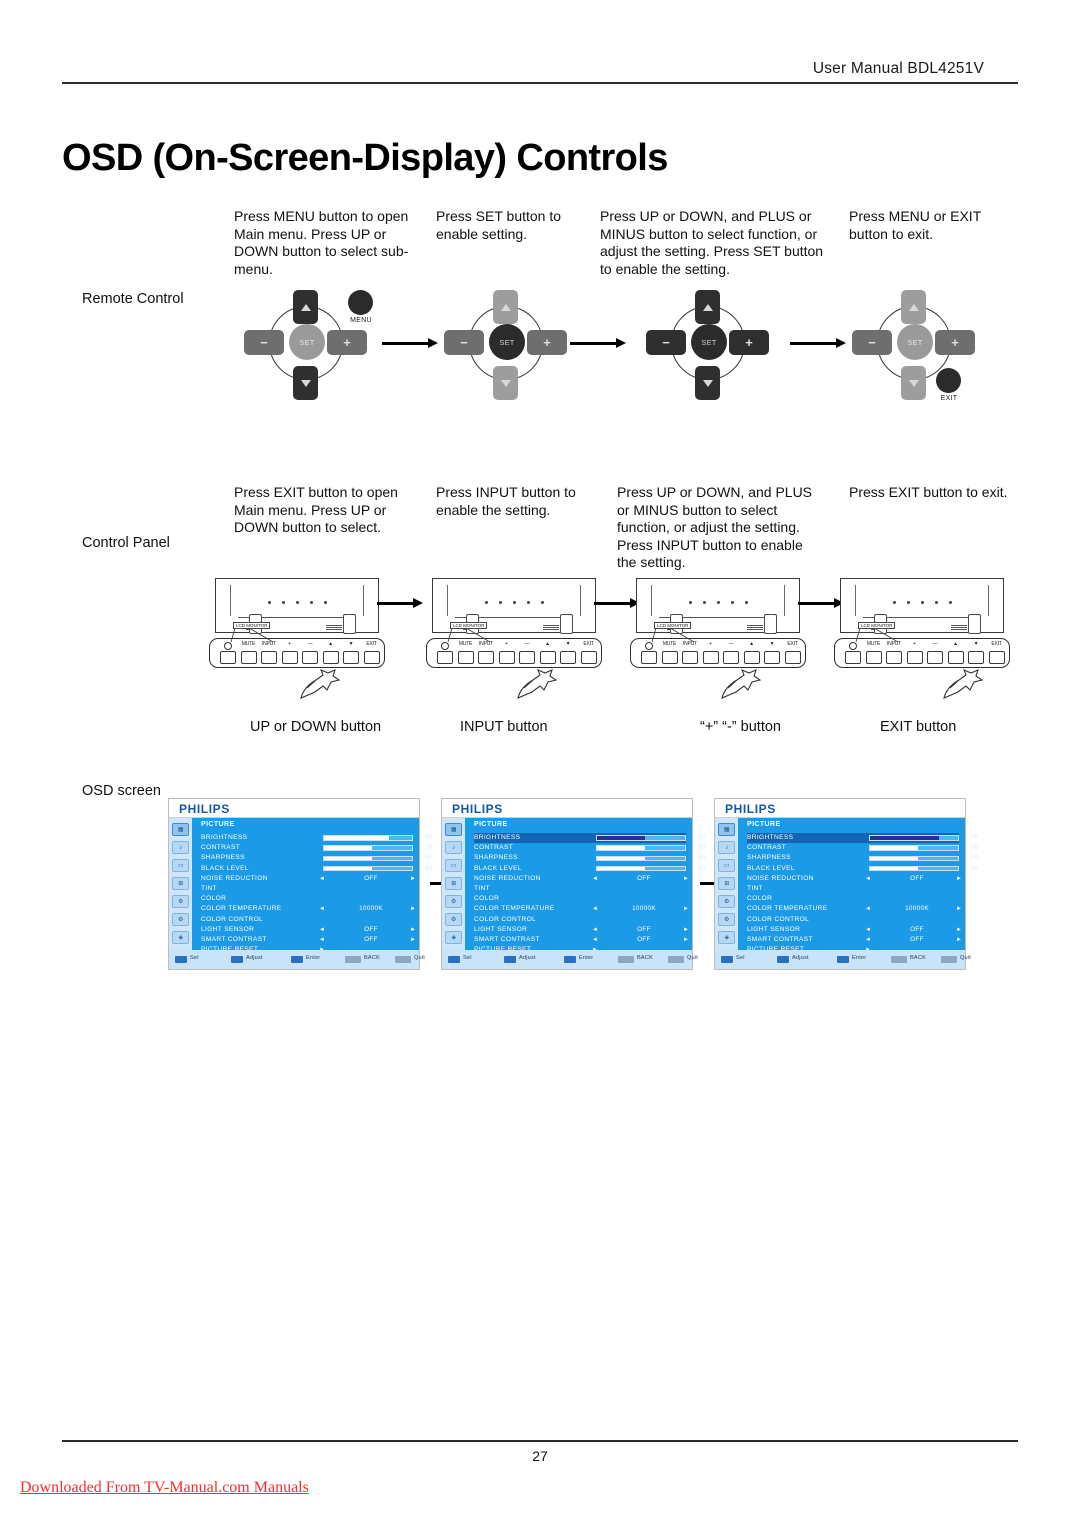  I want to click on osd-row-brightness: BRIGHTNESS 70, so click(862, 838).